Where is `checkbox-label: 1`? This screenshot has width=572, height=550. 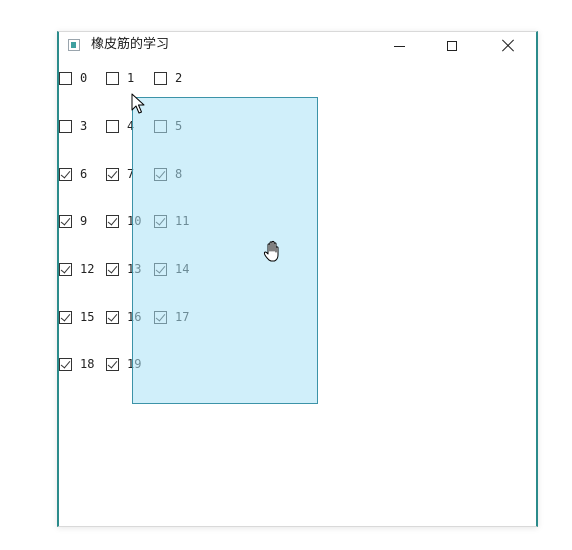 checkbox-label: 1 is located at coordinates (131, 78).